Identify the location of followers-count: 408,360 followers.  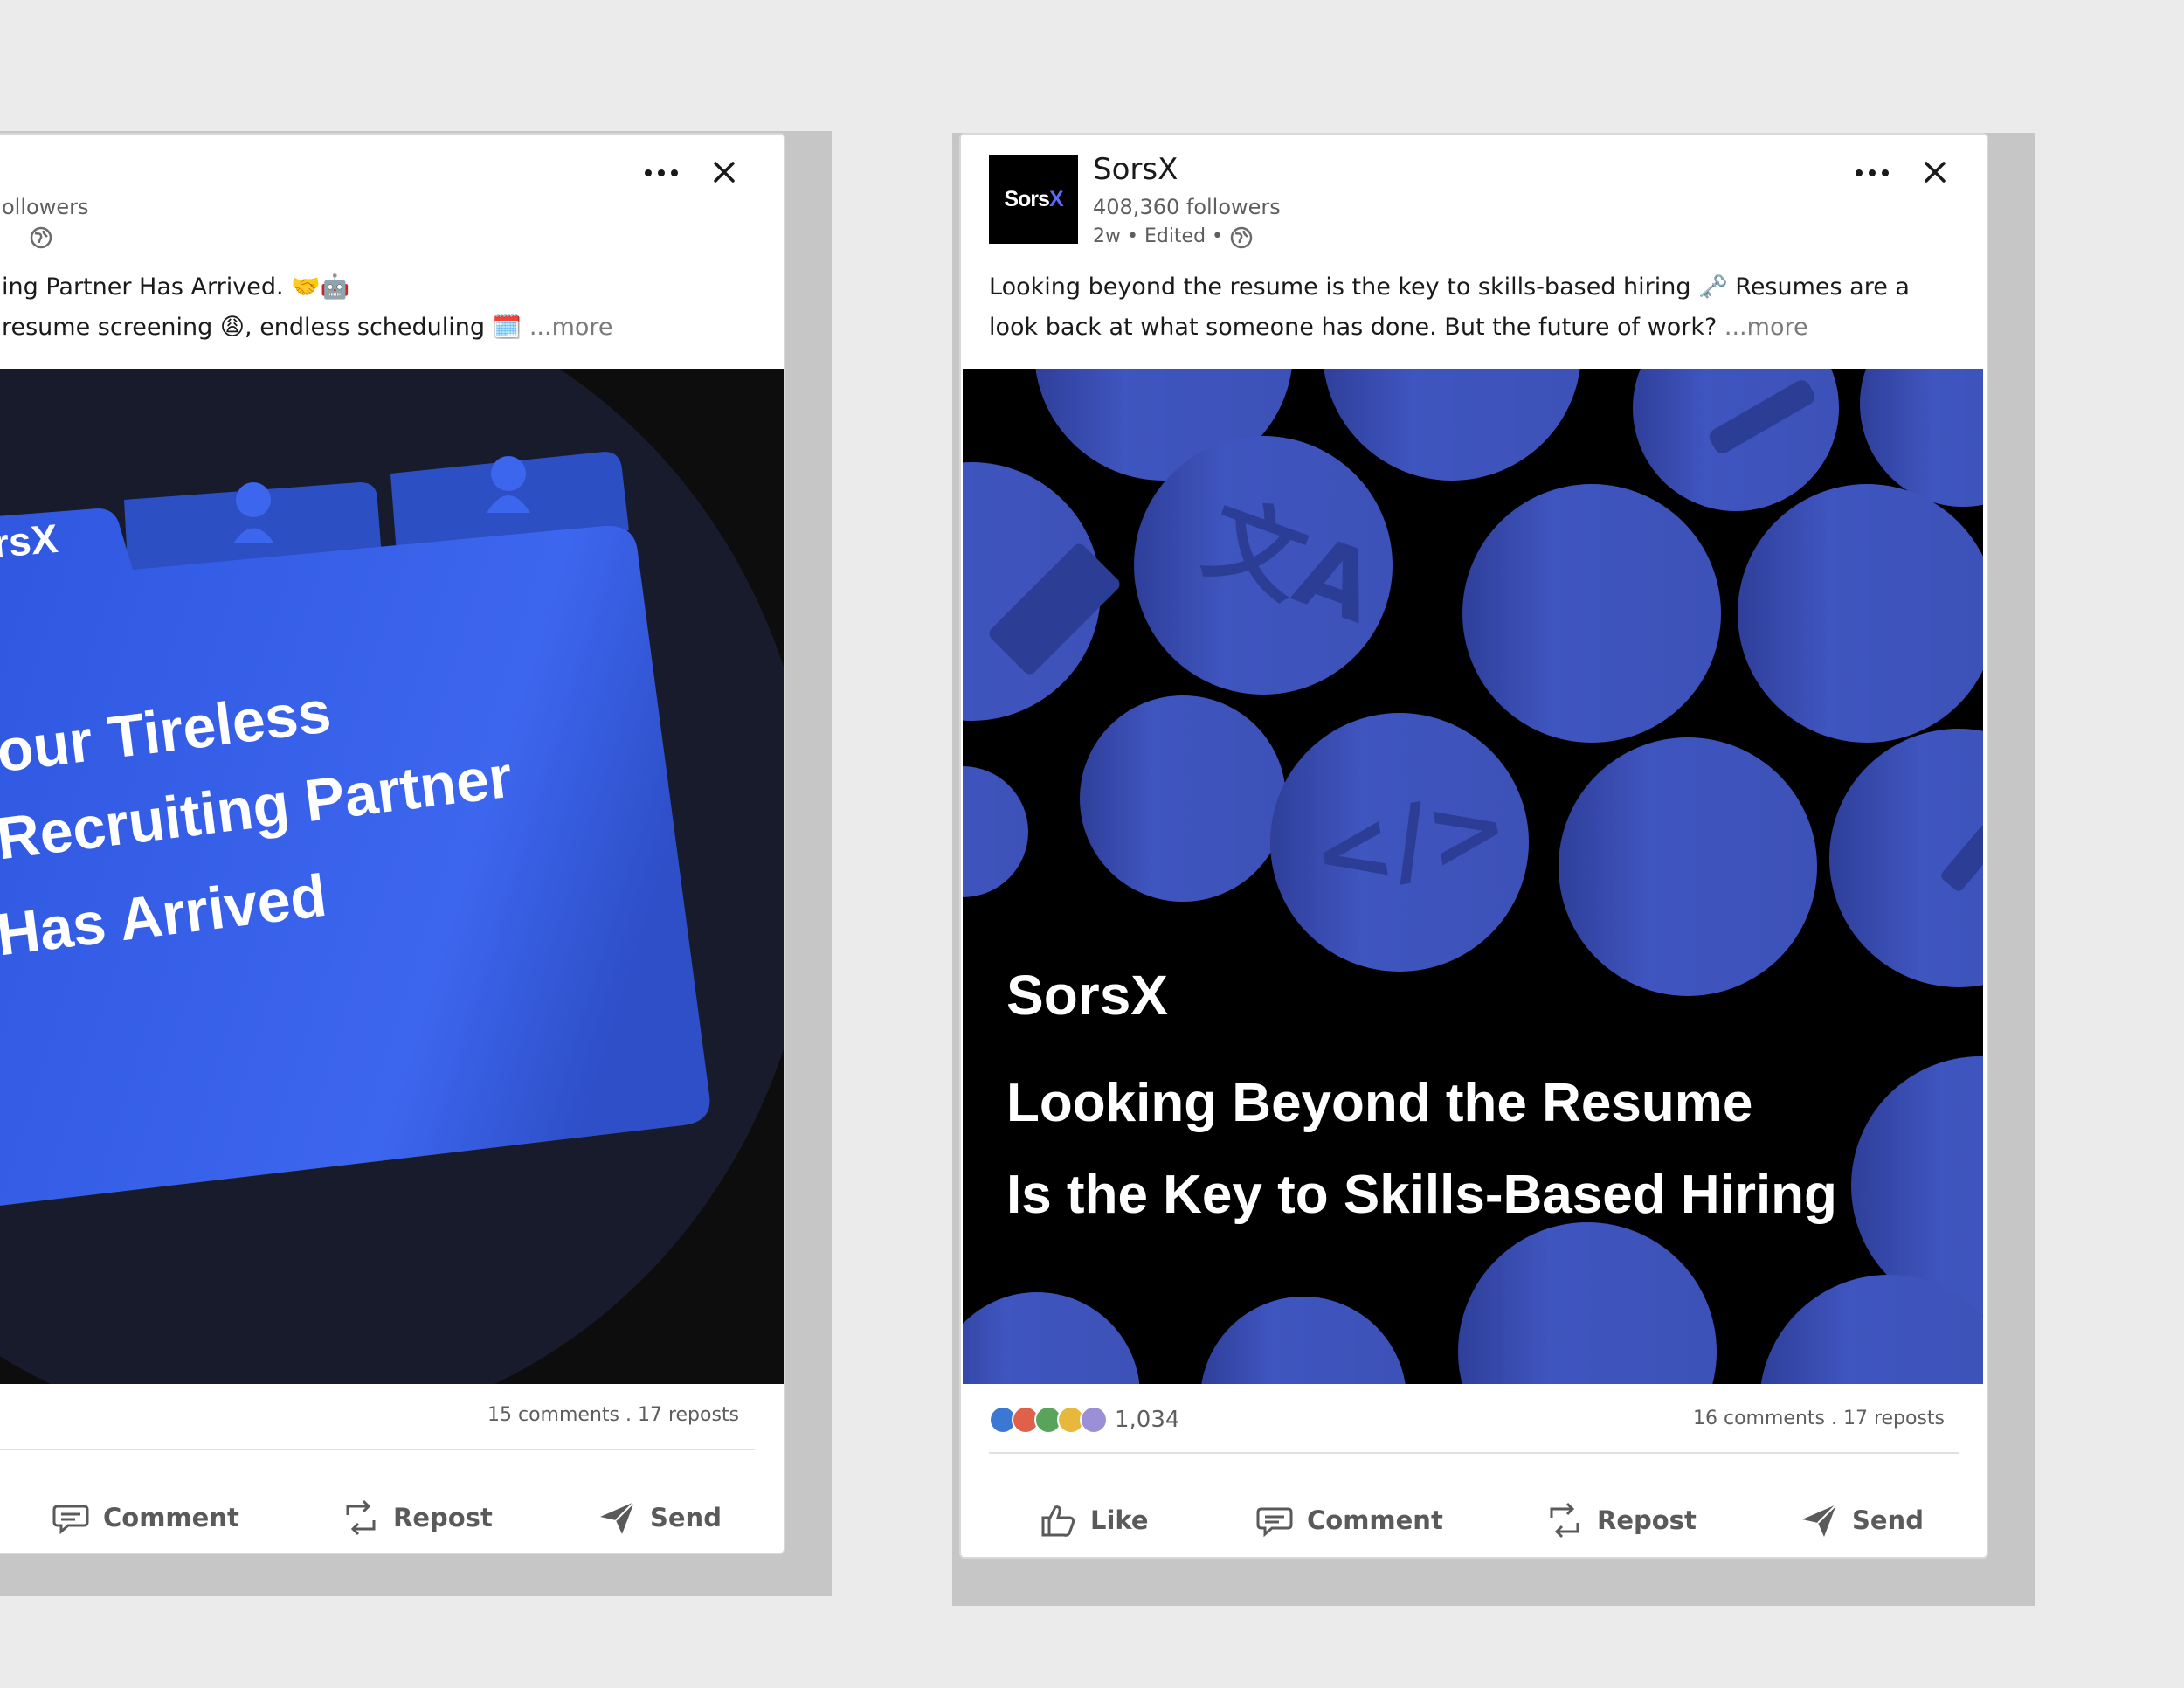
(1187, 207).